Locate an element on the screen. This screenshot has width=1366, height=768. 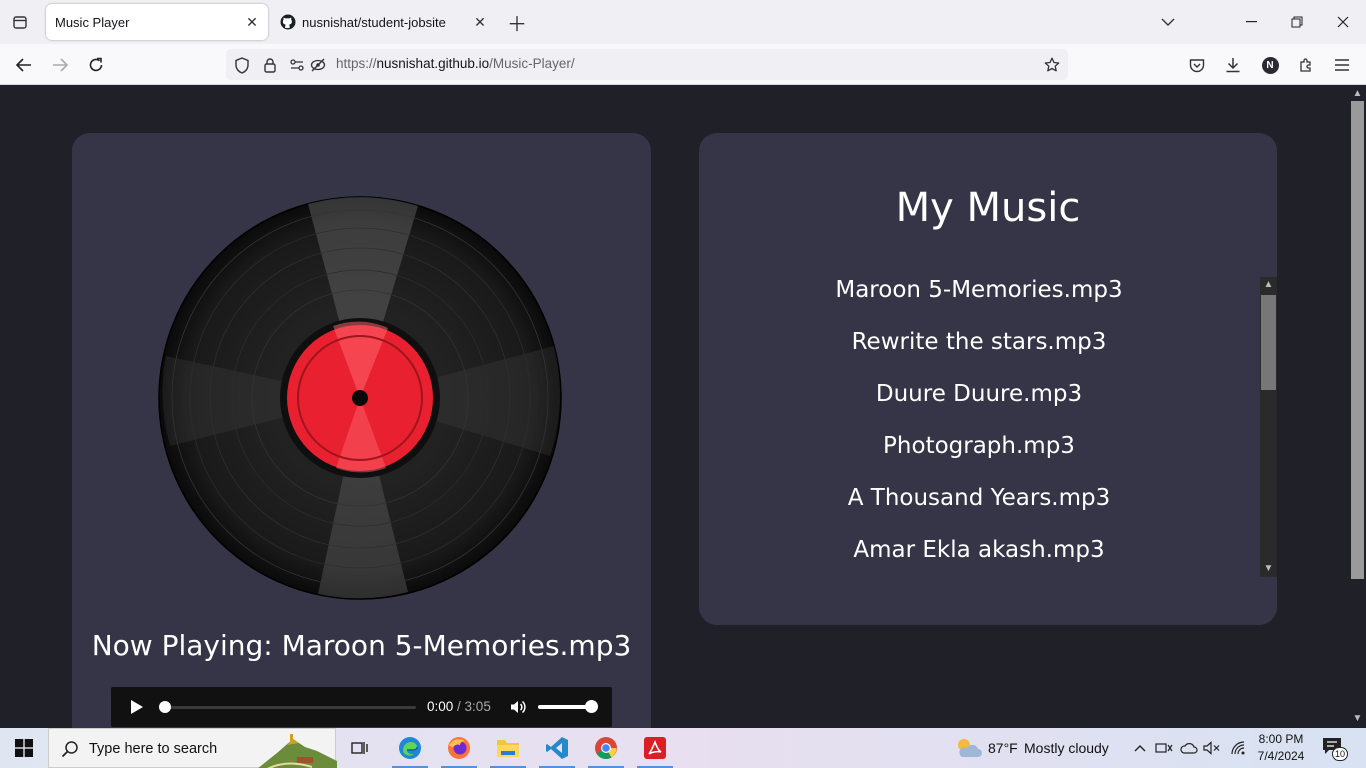
minimize-icon is located at coordinates (1251, 22).